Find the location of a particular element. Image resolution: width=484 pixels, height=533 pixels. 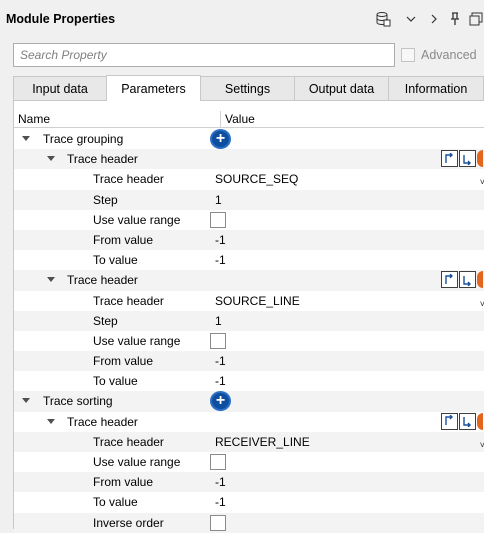

advanced-checkbox: Advanced is located at coordinates (439, 55).